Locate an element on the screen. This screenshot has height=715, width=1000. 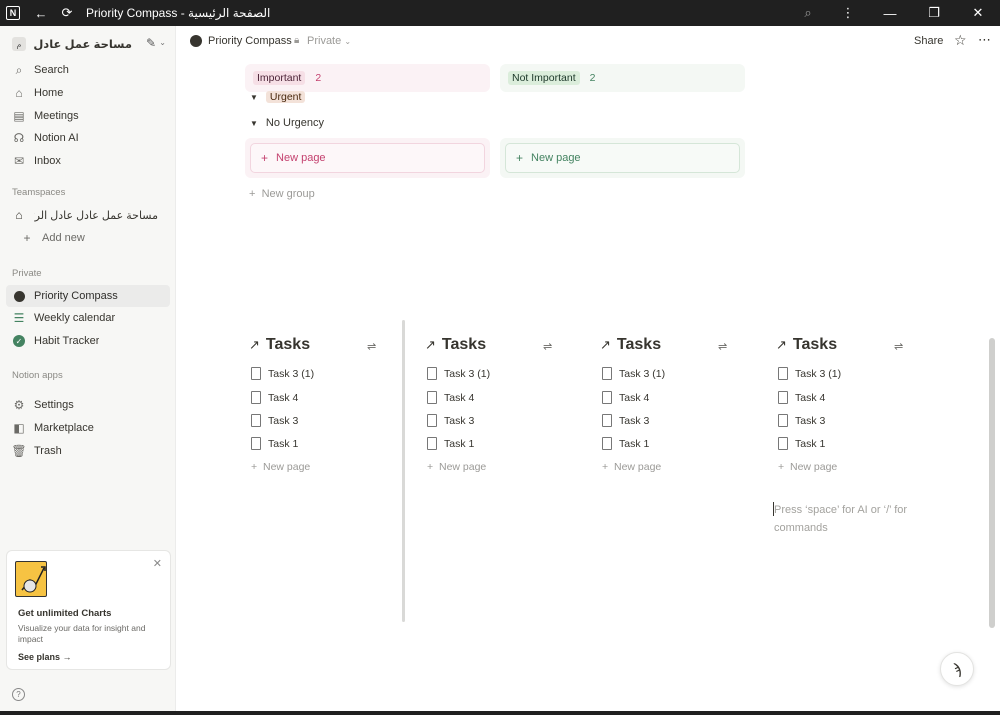
sidebar-item-meetings: ▤ Meetings is located at coordinates (88, 116).